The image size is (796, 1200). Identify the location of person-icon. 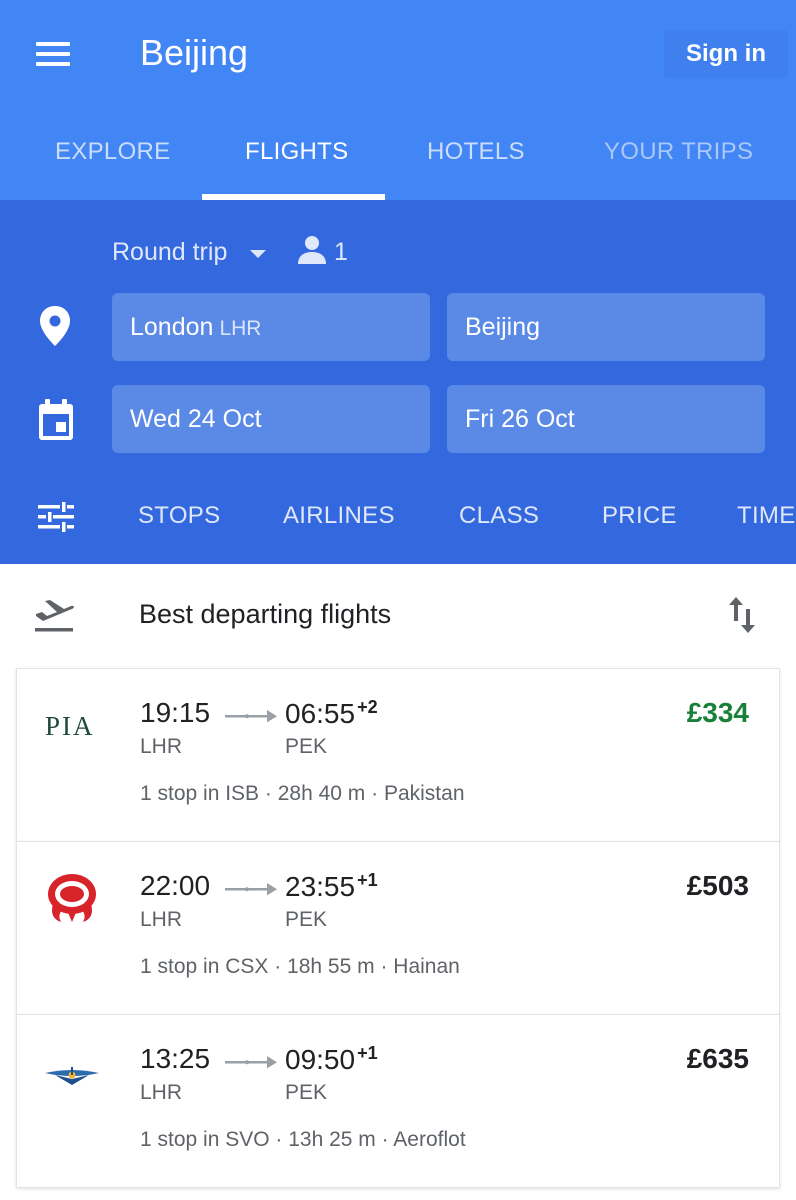
(313, 251).